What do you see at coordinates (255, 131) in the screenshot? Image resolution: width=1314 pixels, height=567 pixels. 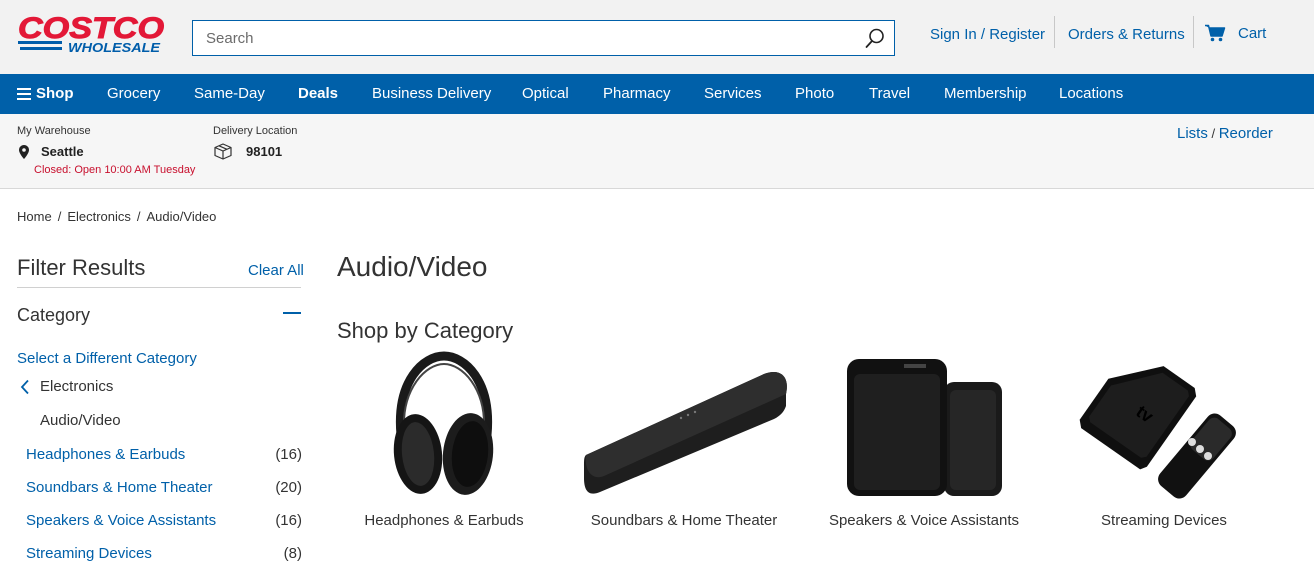 I see `delivery-label: Delivery Location` at bounding box center [255, 131].